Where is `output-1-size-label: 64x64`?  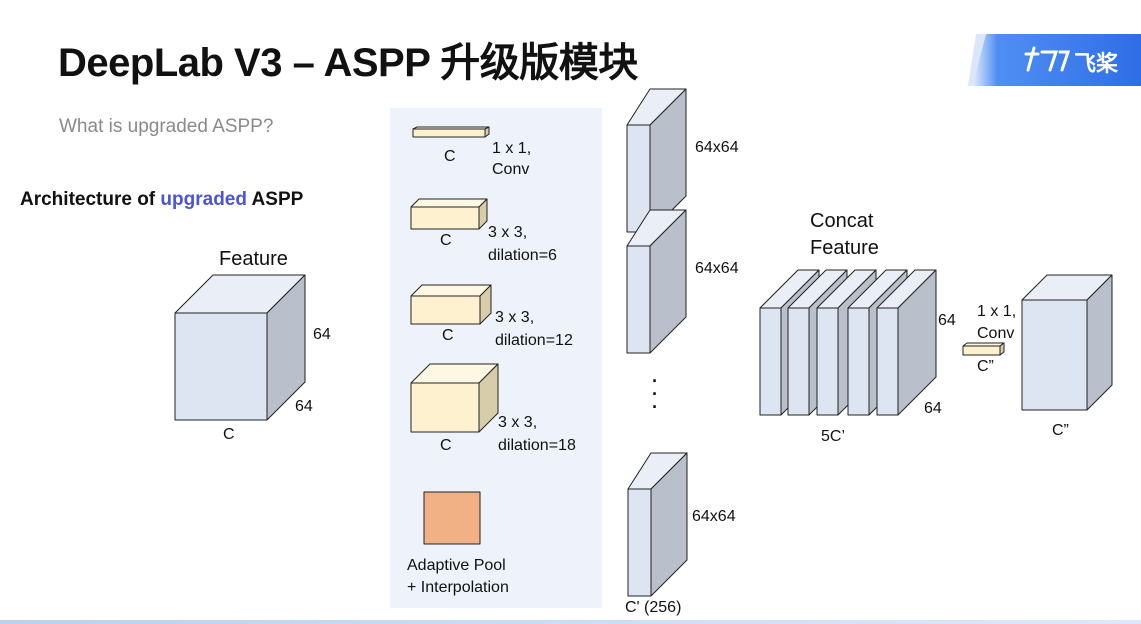 output-1-size-label: 64x64 is located at coordinates (717, 147).